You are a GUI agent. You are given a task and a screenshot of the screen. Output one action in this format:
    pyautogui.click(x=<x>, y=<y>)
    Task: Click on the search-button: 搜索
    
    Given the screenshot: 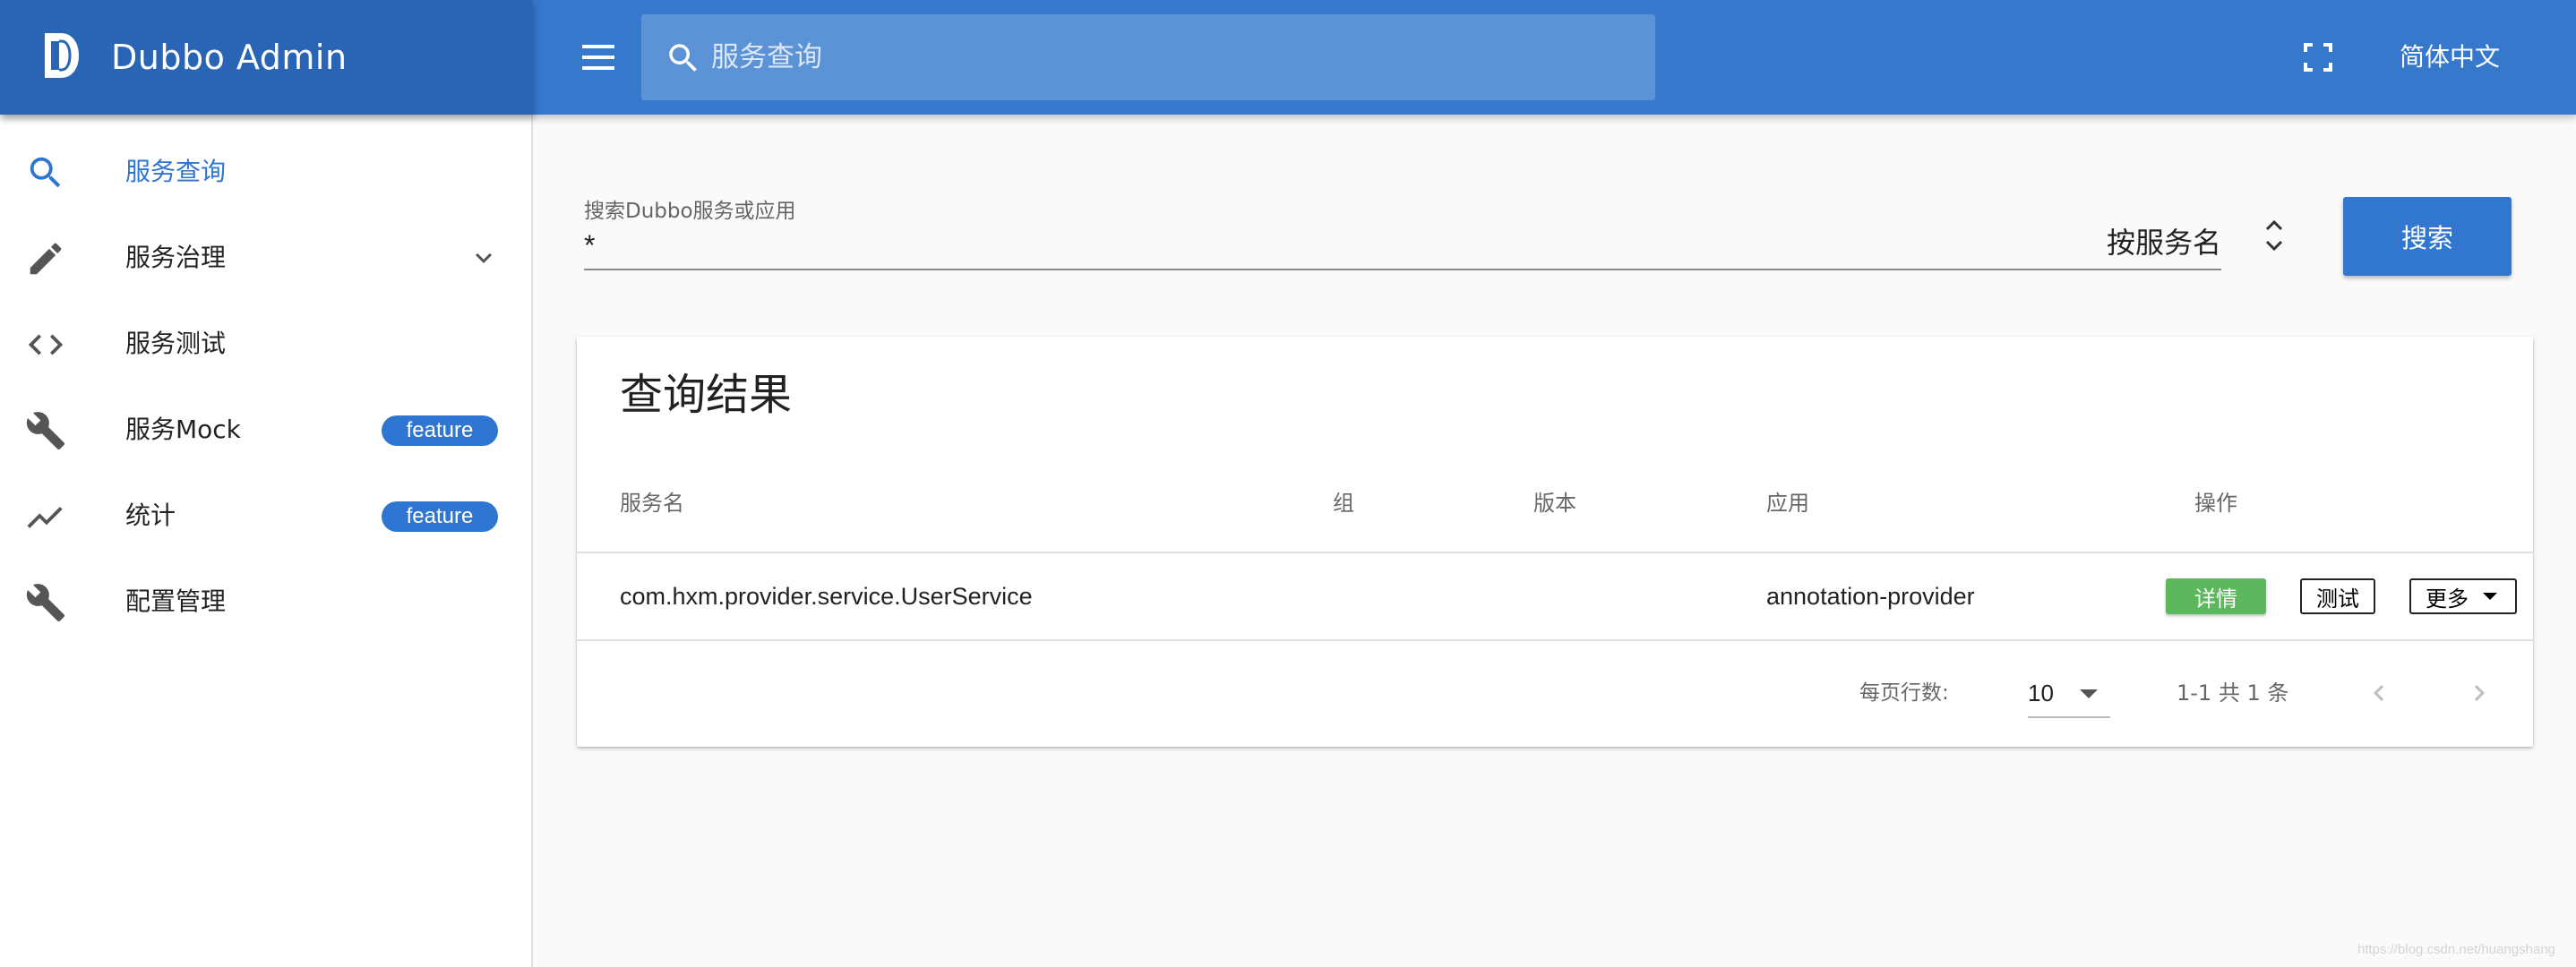 What is the action you would take?
    pyautogui.click(x=2427, y=236)
    